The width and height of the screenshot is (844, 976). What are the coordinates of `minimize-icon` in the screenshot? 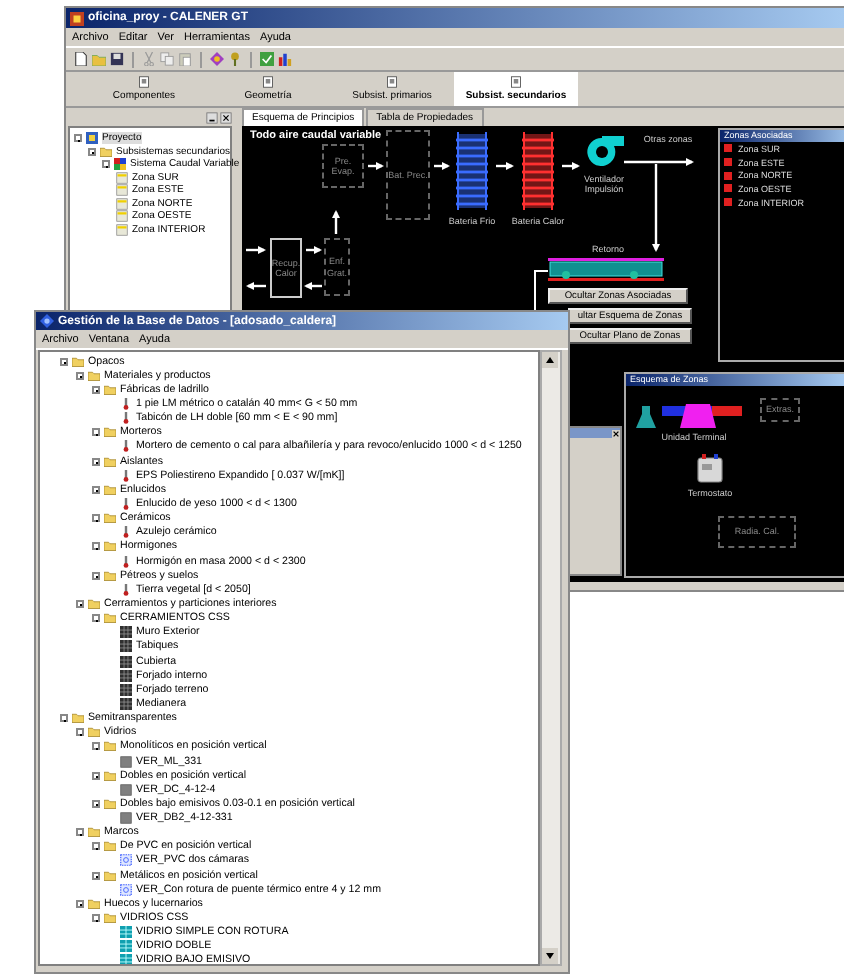 It's located at (212, 118).